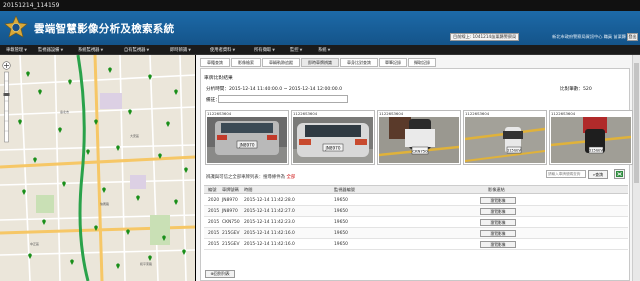  I want to click on logout-button: 登出, so click(632, 37).